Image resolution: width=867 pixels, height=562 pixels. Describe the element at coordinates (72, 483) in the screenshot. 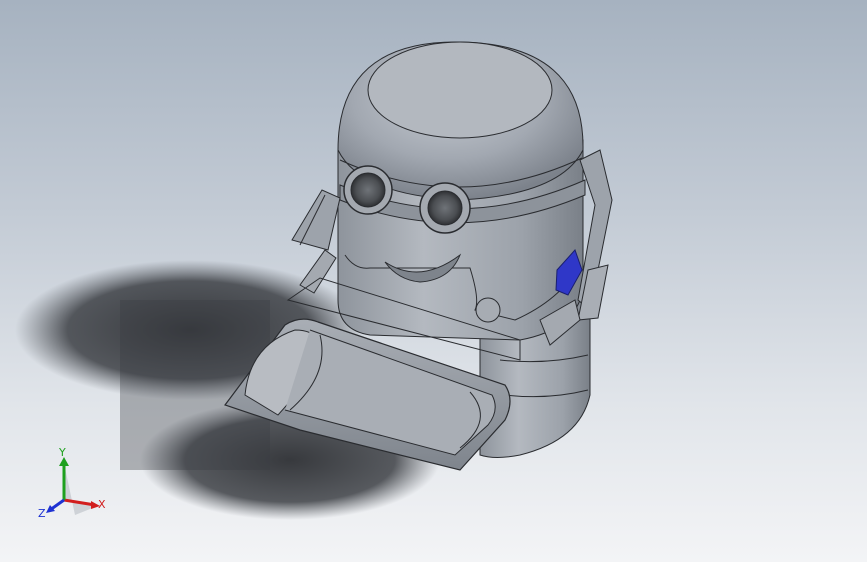

I see `coordinate-triad: X Y Z` at that location.